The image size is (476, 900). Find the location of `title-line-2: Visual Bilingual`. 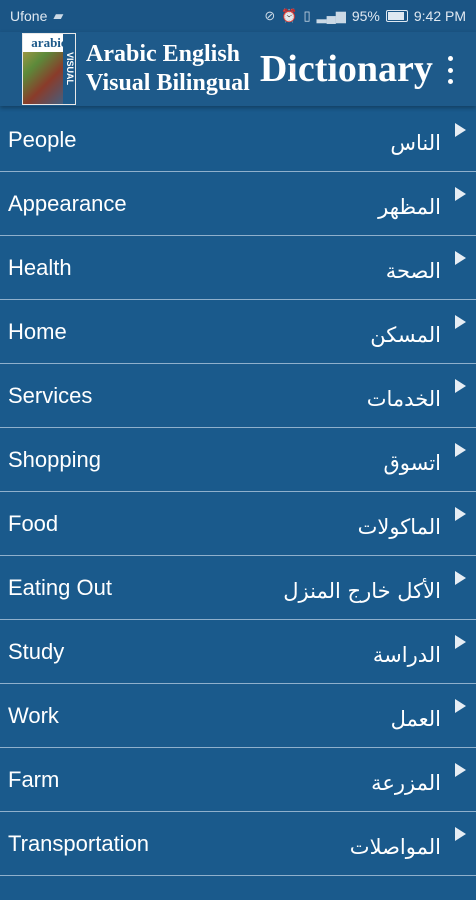

title-line-2: Visual Bilingual is located at coordinates (168, 83).